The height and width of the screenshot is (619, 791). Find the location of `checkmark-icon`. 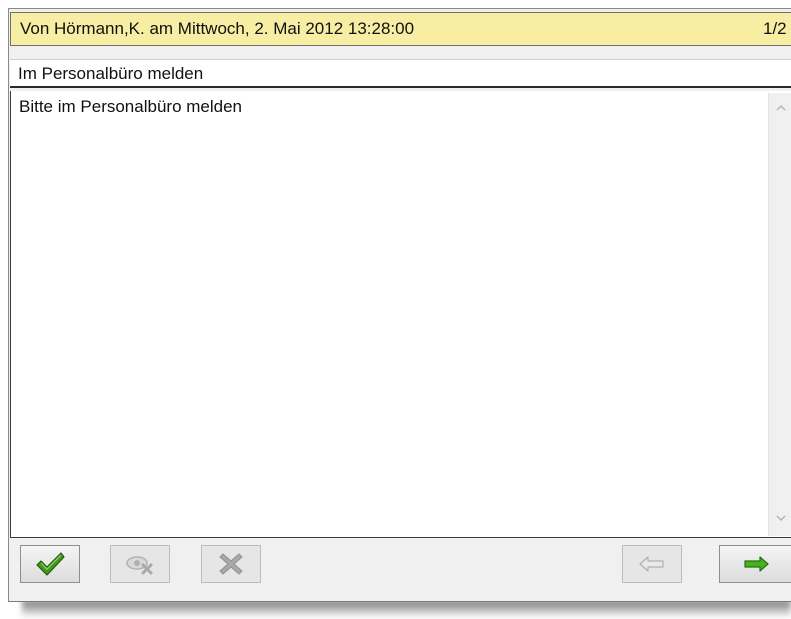

checkmark-icon is located at coordinates (50, 564).